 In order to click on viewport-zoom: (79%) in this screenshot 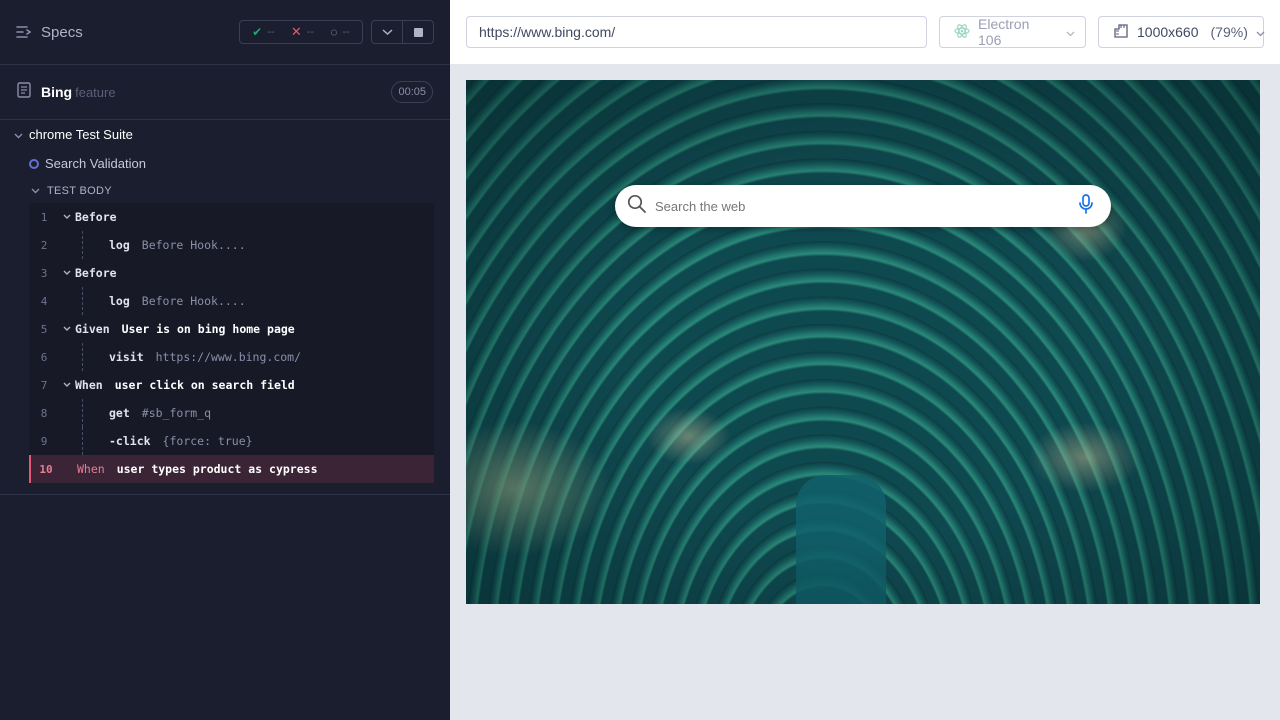, I will do `click(1229, 32)`.